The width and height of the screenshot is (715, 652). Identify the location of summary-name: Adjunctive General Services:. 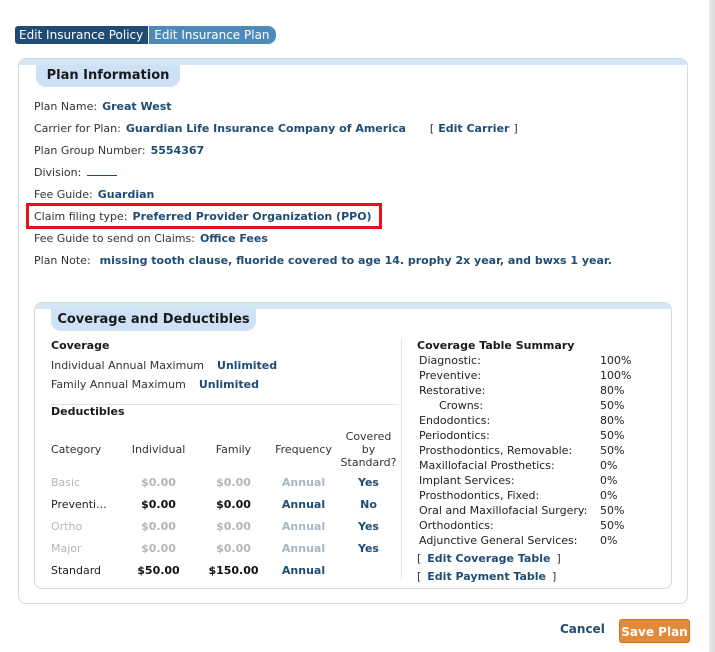
(498, 540).